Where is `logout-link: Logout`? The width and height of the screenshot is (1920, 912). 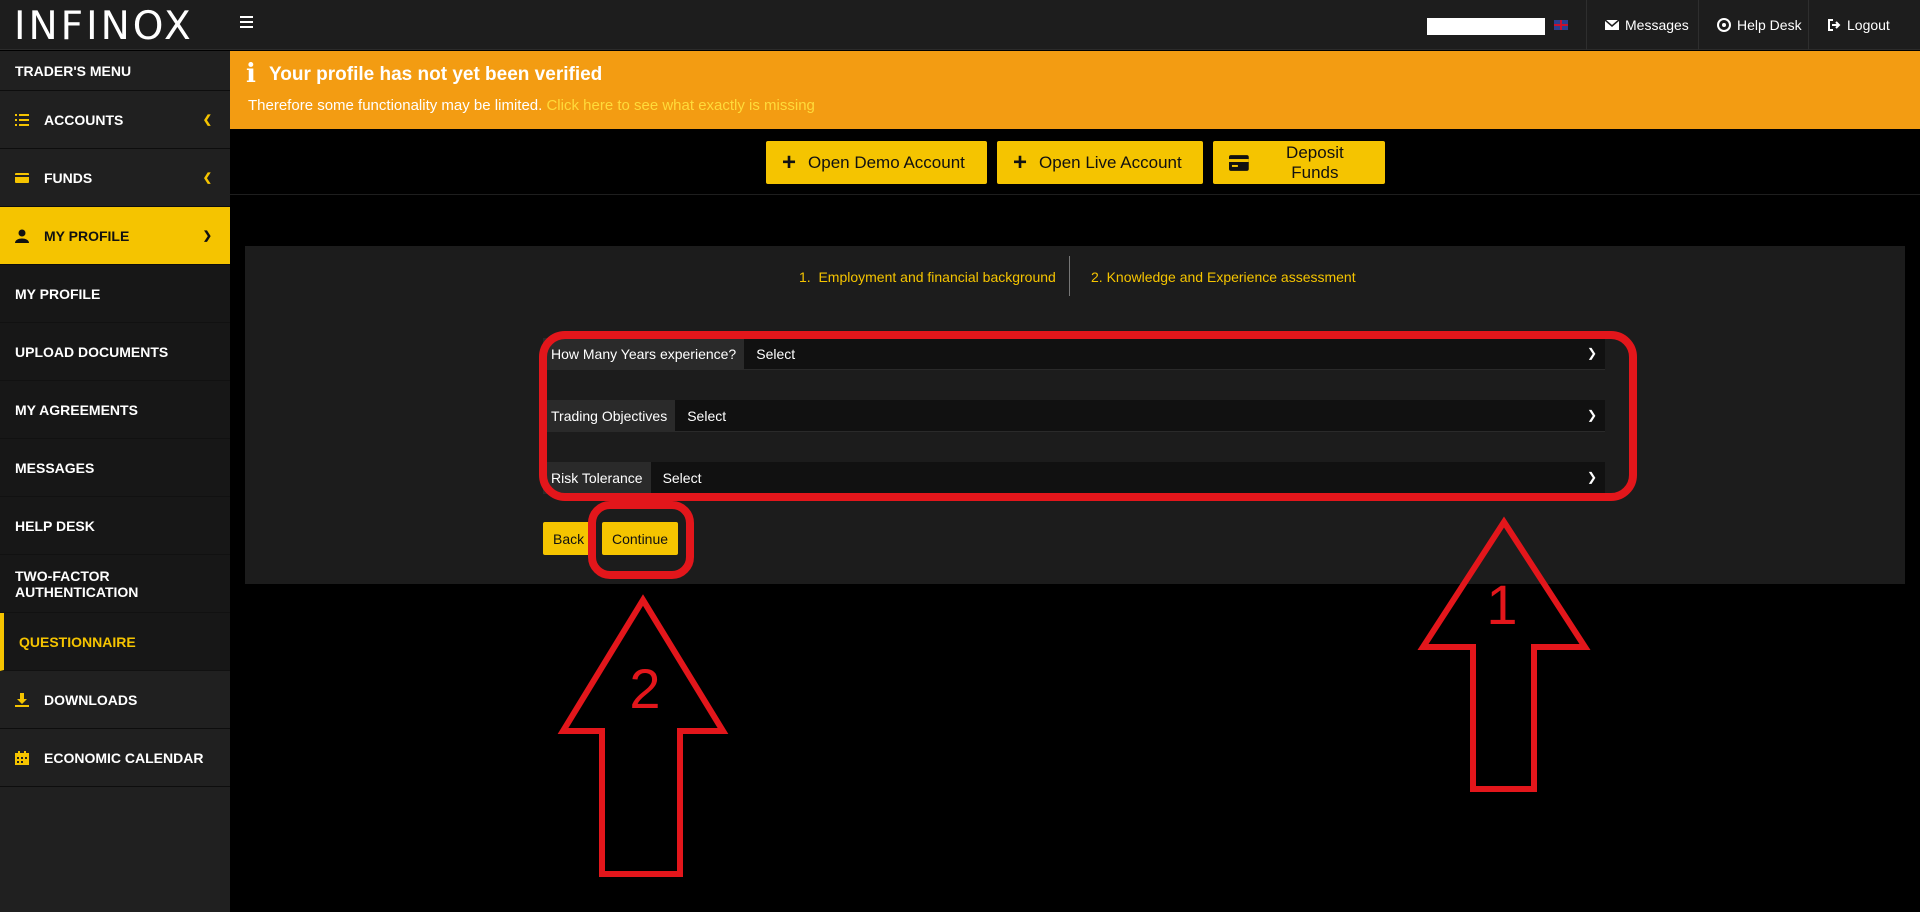
logout-link: Logout is located at coordinates (1858, 25).